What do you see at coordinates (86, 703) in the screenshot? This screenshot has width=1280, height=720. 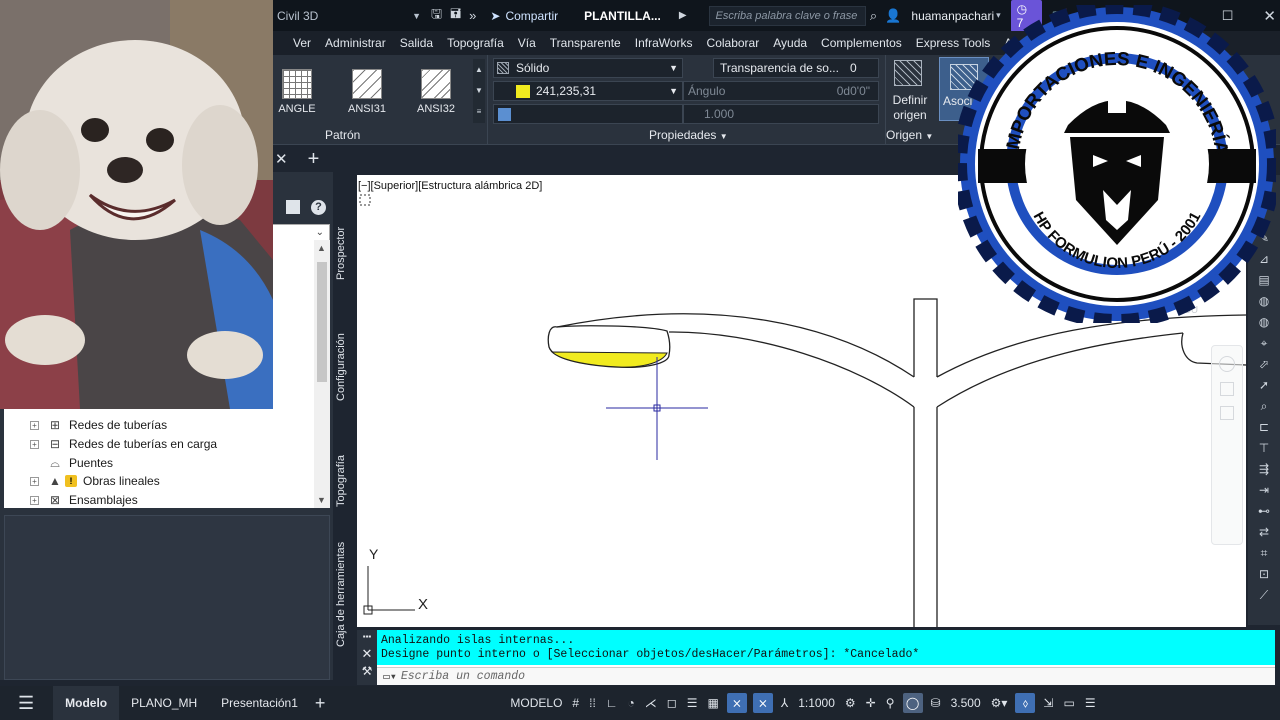 I see `tab-modelo: Modelo` at bounding box center [86, 703].